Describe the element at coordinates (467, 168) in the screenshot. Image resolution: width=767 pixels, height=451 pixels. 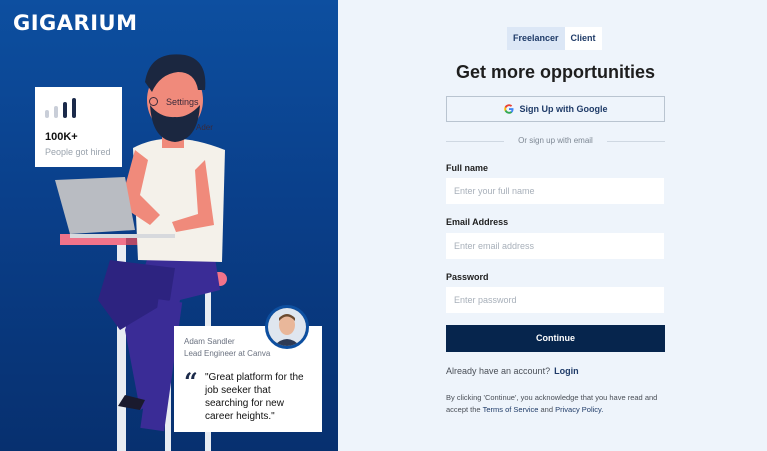
I see `full-name-label: Full name` at that location.